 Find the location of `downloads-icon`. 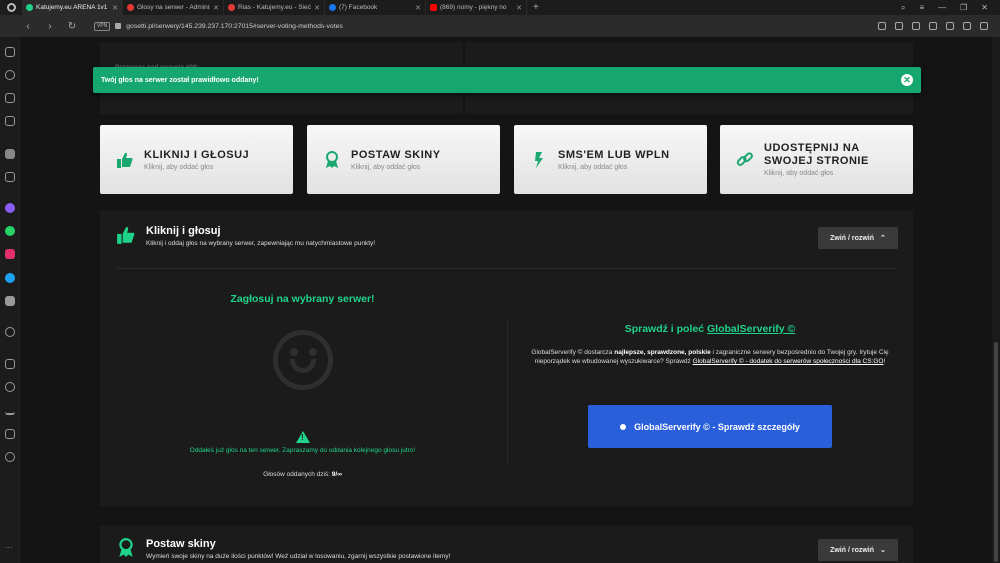

downloads-icon is located at coordinates (10, 410).